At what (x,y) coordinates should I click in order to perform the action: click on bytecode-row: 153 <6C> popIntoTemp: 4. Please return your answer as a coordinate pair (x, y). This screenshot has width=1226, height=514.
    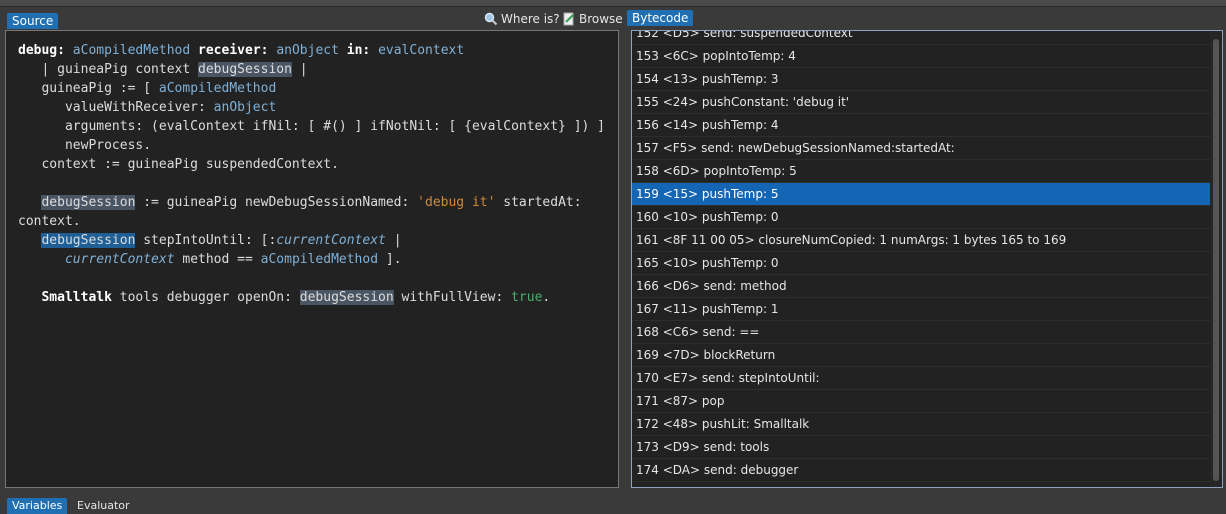
    Looking at the image, I should click on (927, 56).